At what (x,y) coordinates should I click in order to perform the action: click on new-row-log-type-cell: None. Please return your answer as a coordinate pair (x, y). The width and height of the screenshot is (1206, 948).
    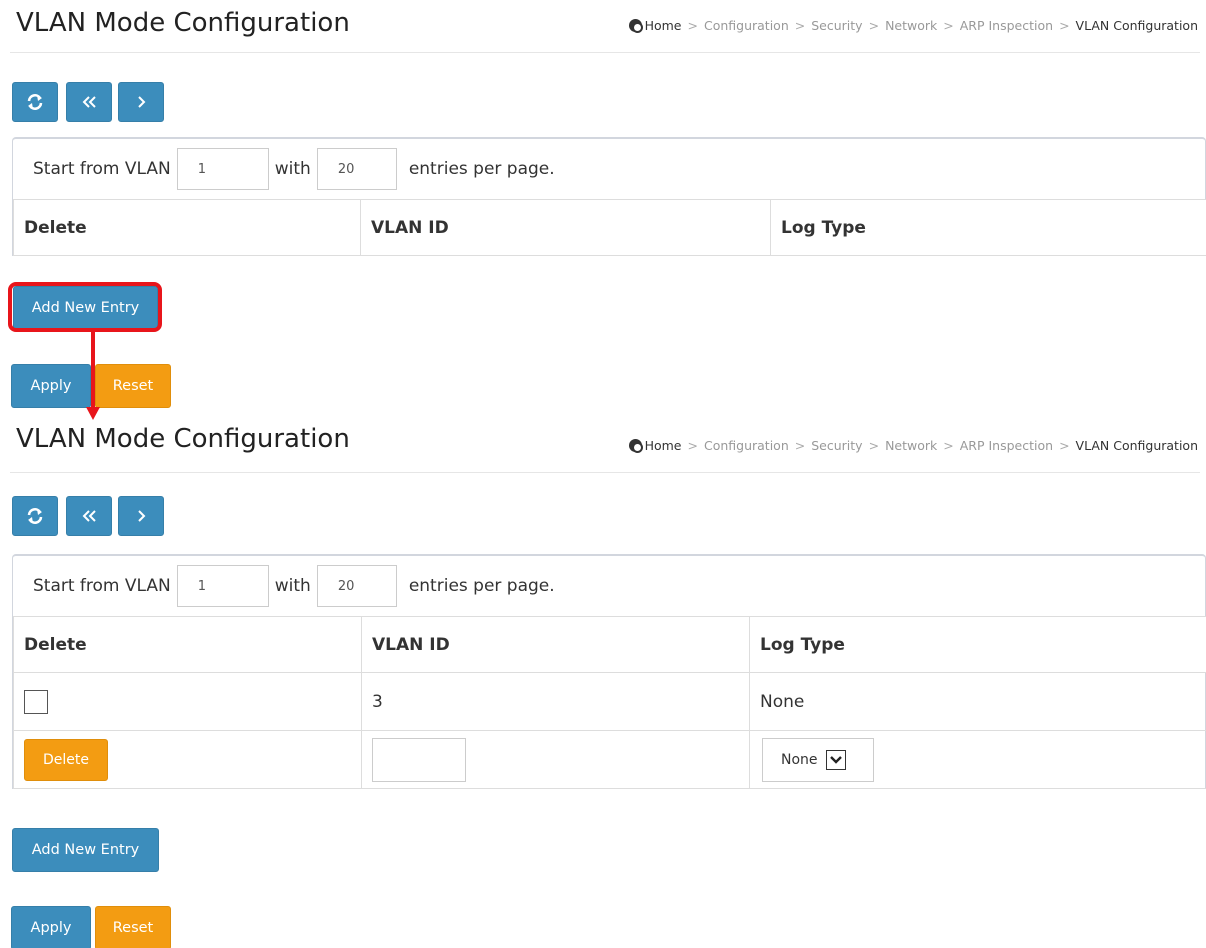
    Looking at the image, I should click on (977, 759).